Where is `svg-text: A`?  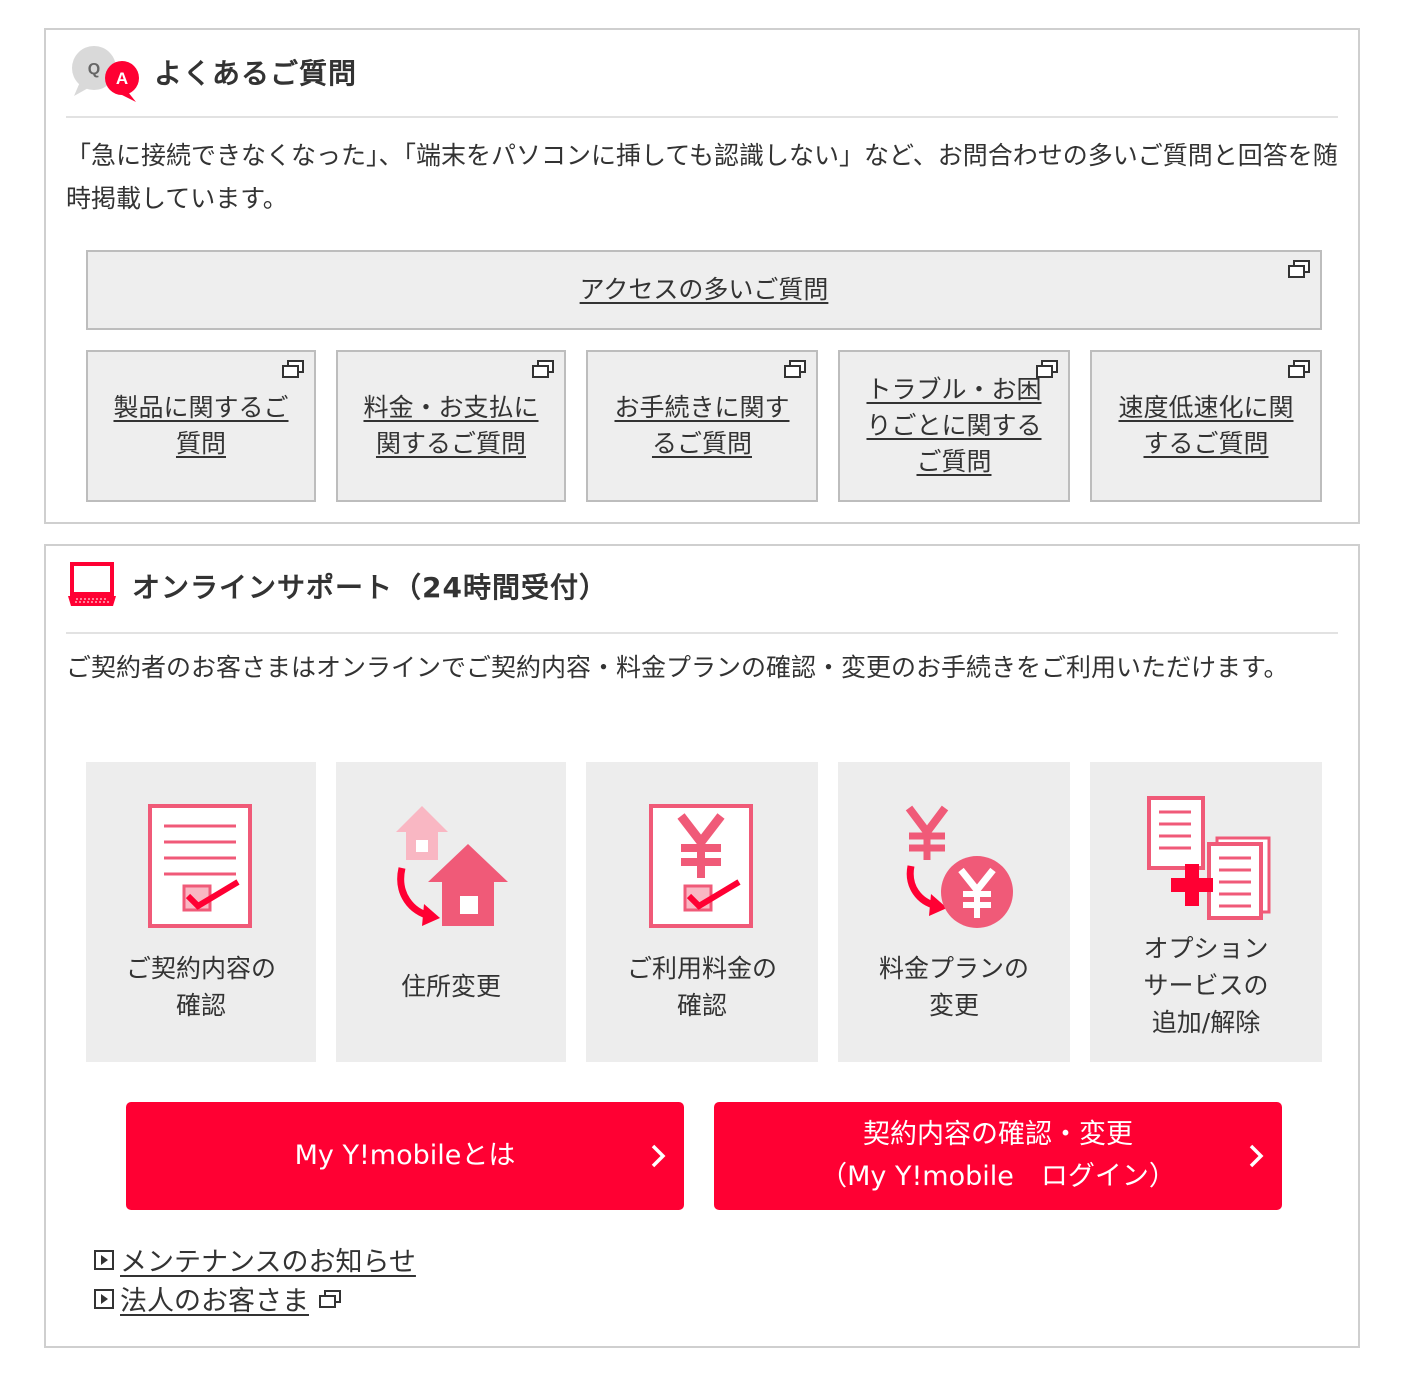 svg-text: A is located at coordinates (122, 78).